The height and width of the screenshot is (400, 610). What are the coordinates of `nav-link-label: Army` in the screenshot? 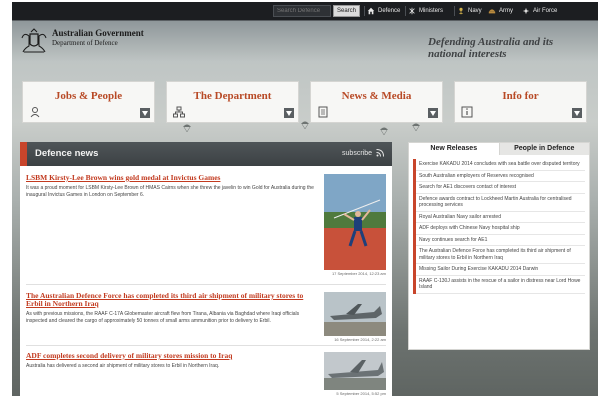 It's located at (506, 11).